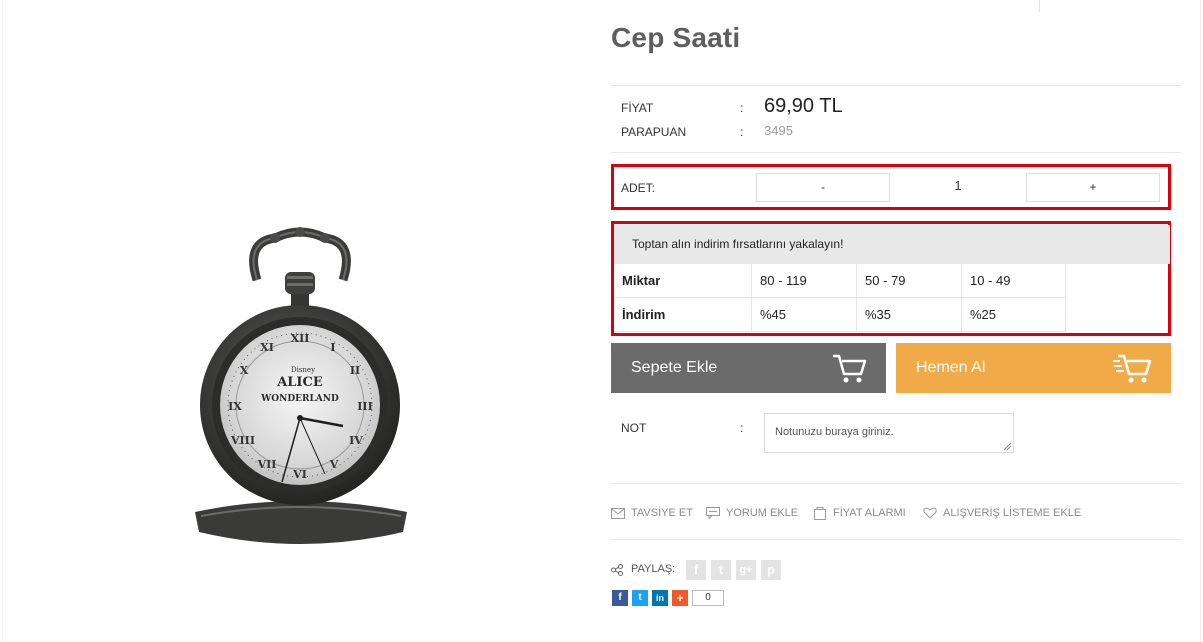 The height and width of the screenshot is (642, 1203). What do you see at coordinates (1007, 446) in the screenshot?
I see `resize-handle-icon` at bounding box center [1007, 446].